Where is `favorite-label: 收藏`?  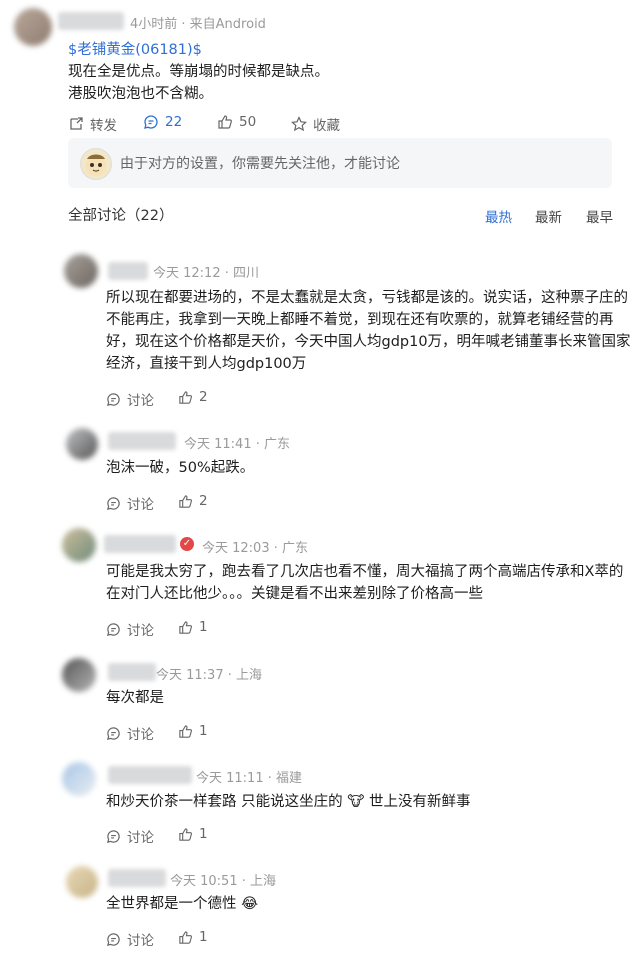
favorite-label: 收藏 is located at coordinates (326, 126).